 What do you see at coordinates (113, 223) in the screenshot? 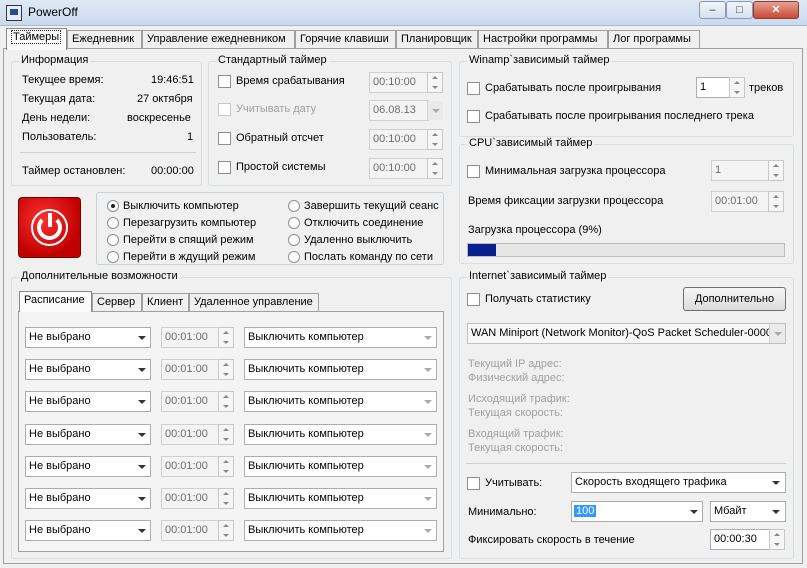
I see `radio-restart` at bounding box center [113, 223].